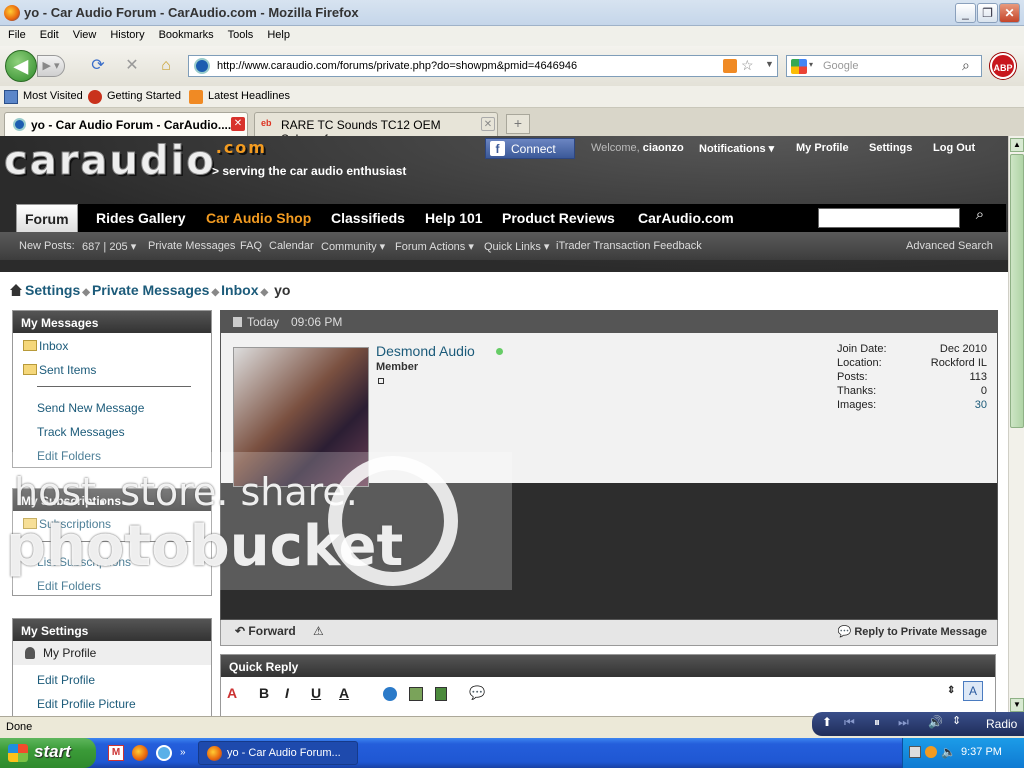  Describe the element at coordinates (84, 33) in the screenshot. I see `menu-view: View` at that location.